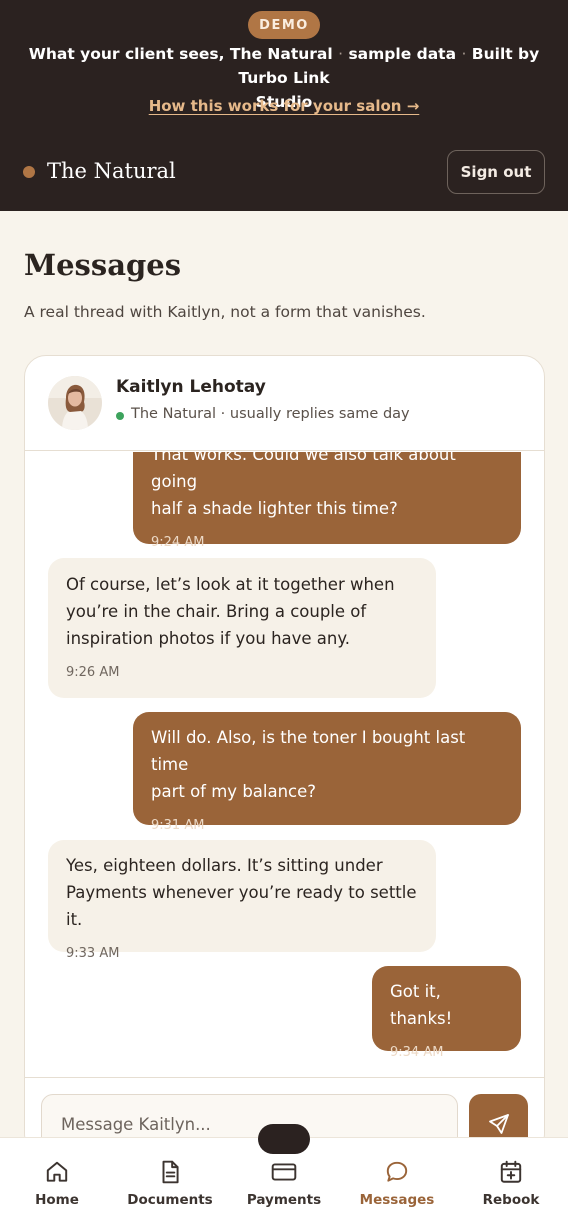 This screenshot has height=1230, width=568. Describe the element at coordinates (191, 387) in the screenshot. I see `contact-name: Kaitlyn Lehotay` at that location.